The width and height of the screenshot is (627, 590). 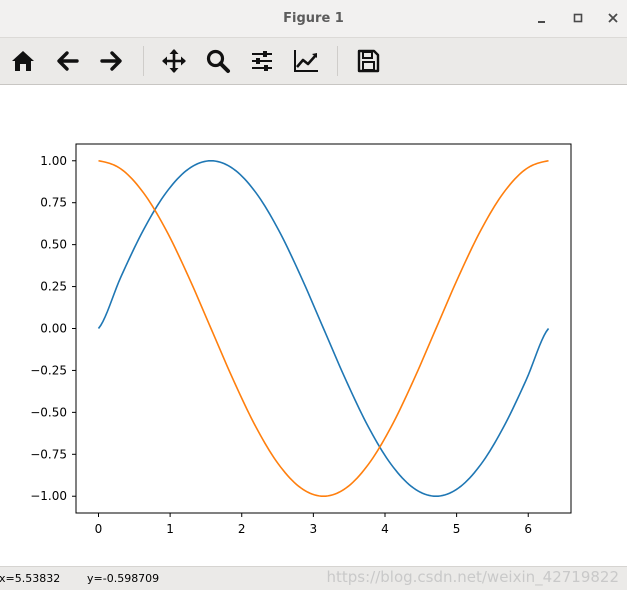 I want to click on close-icon, so click(x=613, y=18).